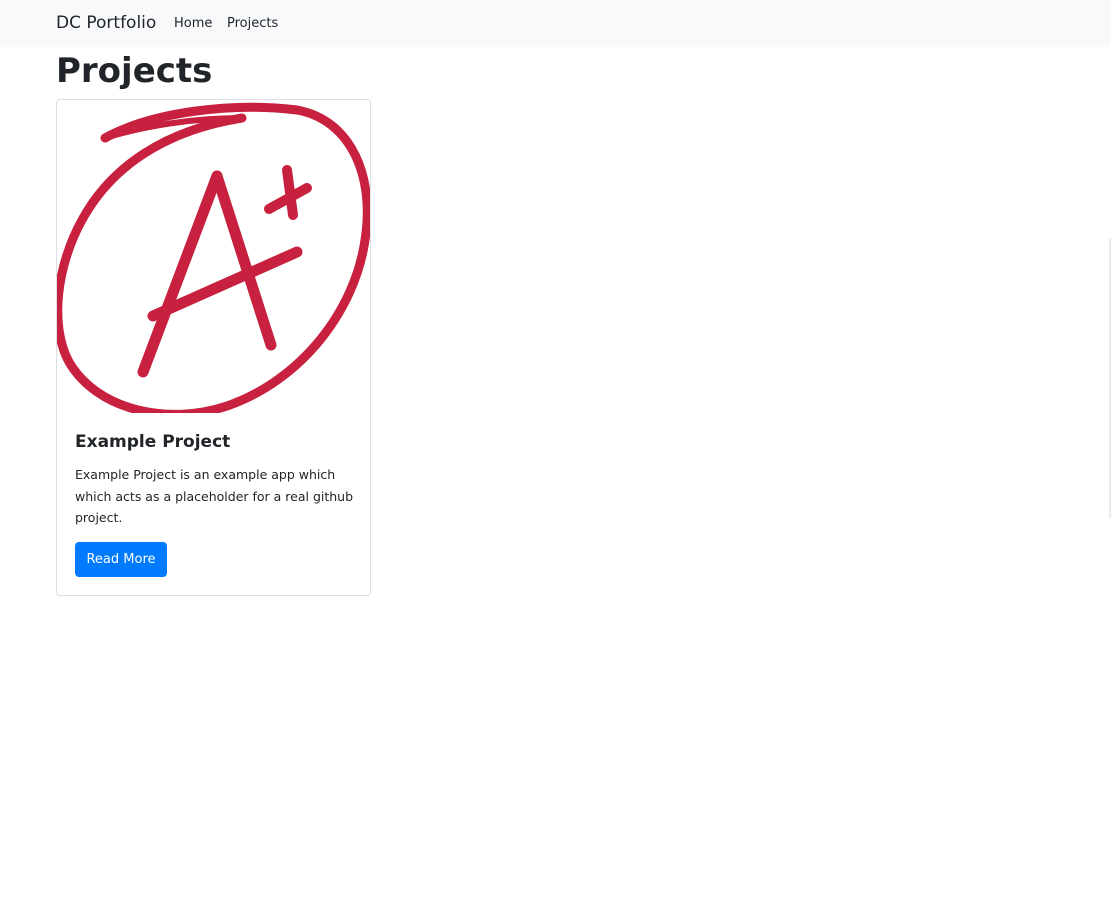  Describe the element at coordinates (153, 442) in the screenshot. I see `card-title: Example Project` at that location.